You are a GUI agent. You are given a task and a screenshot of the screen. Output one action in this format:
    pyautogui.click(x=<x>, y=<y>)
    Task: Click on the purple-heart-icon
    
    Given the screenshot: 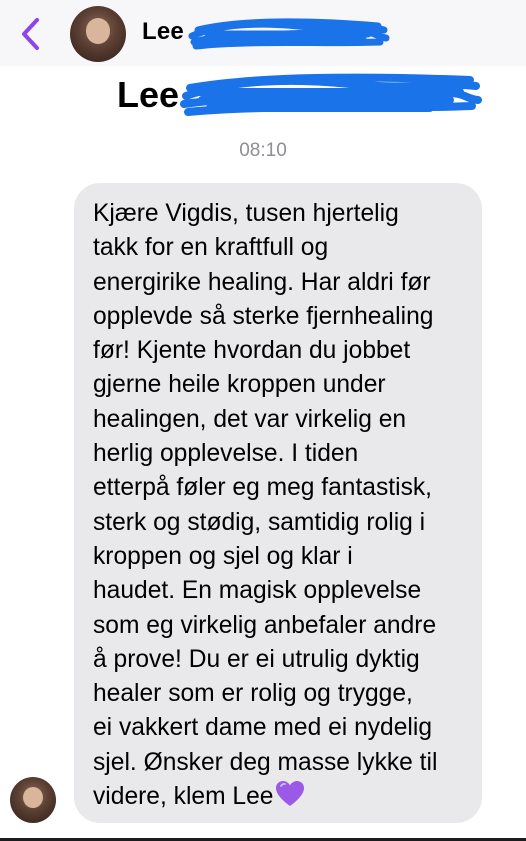 What is the action you would take?
    pyautogui.click(x=290, y=799)
    